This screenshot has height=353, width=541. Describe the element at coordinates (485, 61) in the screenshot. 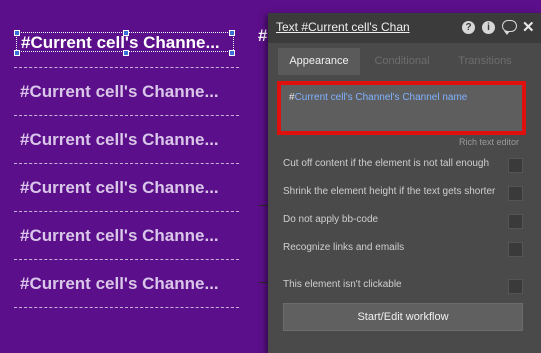

I see `tab-transitions: Transitions` at that location.